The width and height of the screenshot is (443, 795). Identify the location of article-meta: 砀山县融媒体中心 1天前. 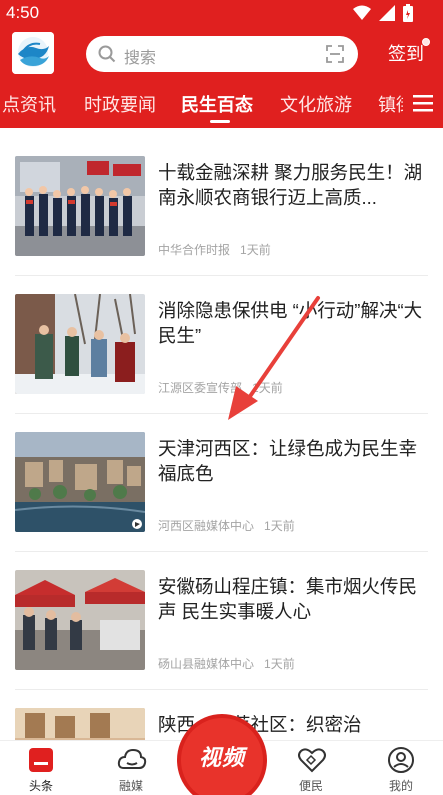
(231, 663).